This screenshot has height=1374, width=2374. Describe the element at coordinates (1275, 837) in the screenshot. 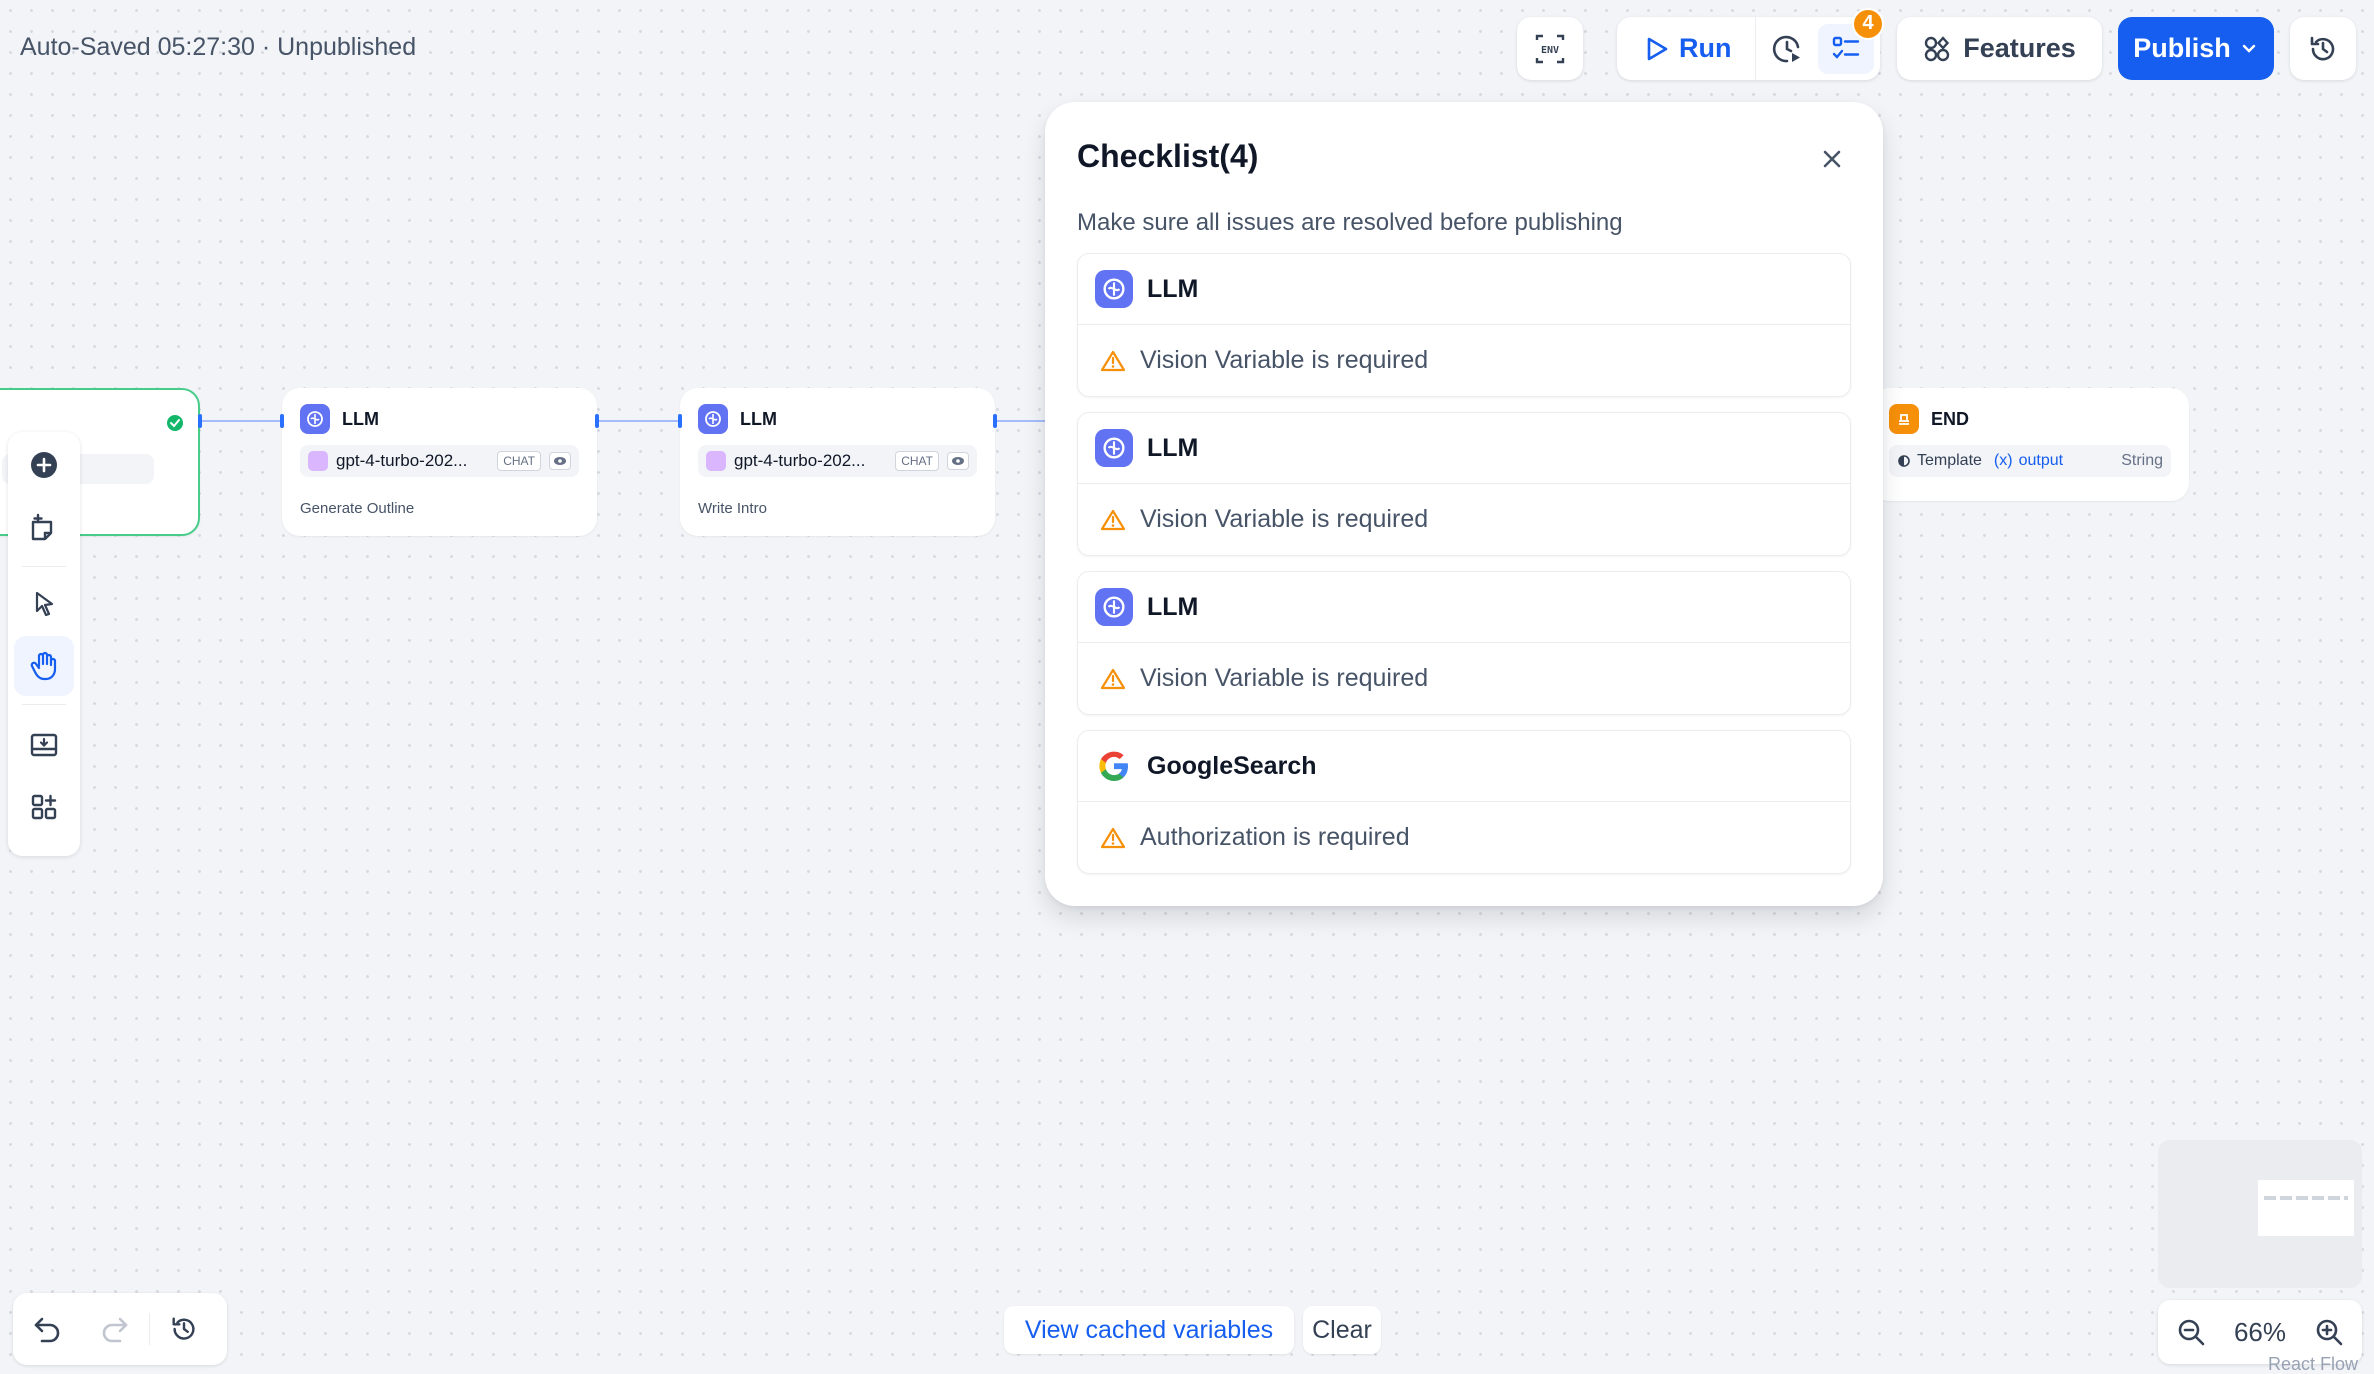

I see `checklist-item-message: Authorization is required` at that location.